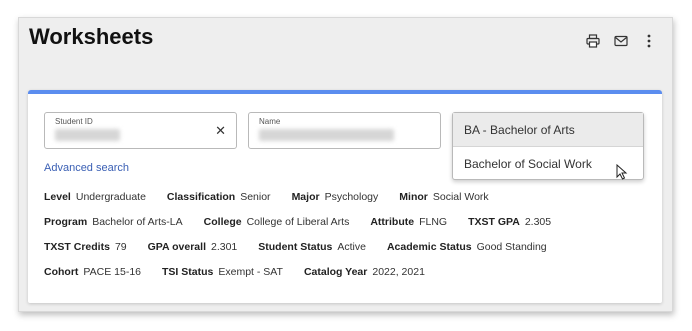 The height and width of the screenshot is (331, 692). I want to click on header-actions, so click(621, 41).